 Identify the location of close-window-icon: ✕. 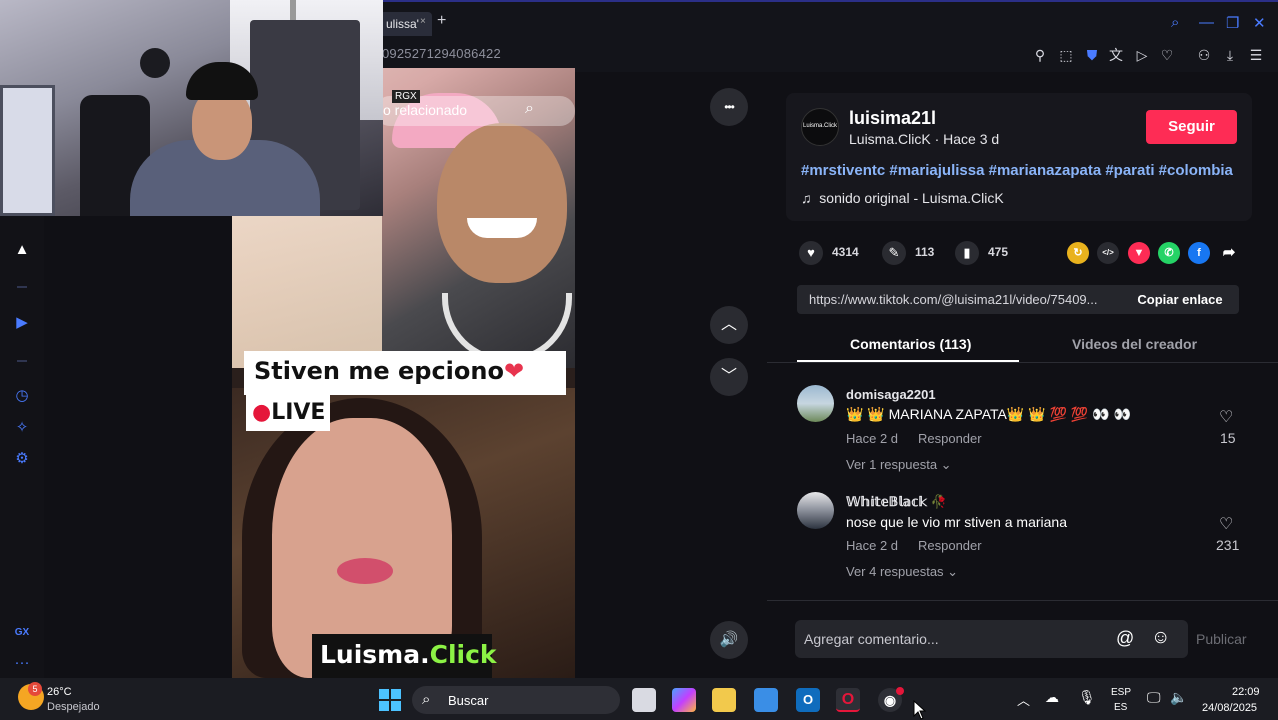
(1259, 23).